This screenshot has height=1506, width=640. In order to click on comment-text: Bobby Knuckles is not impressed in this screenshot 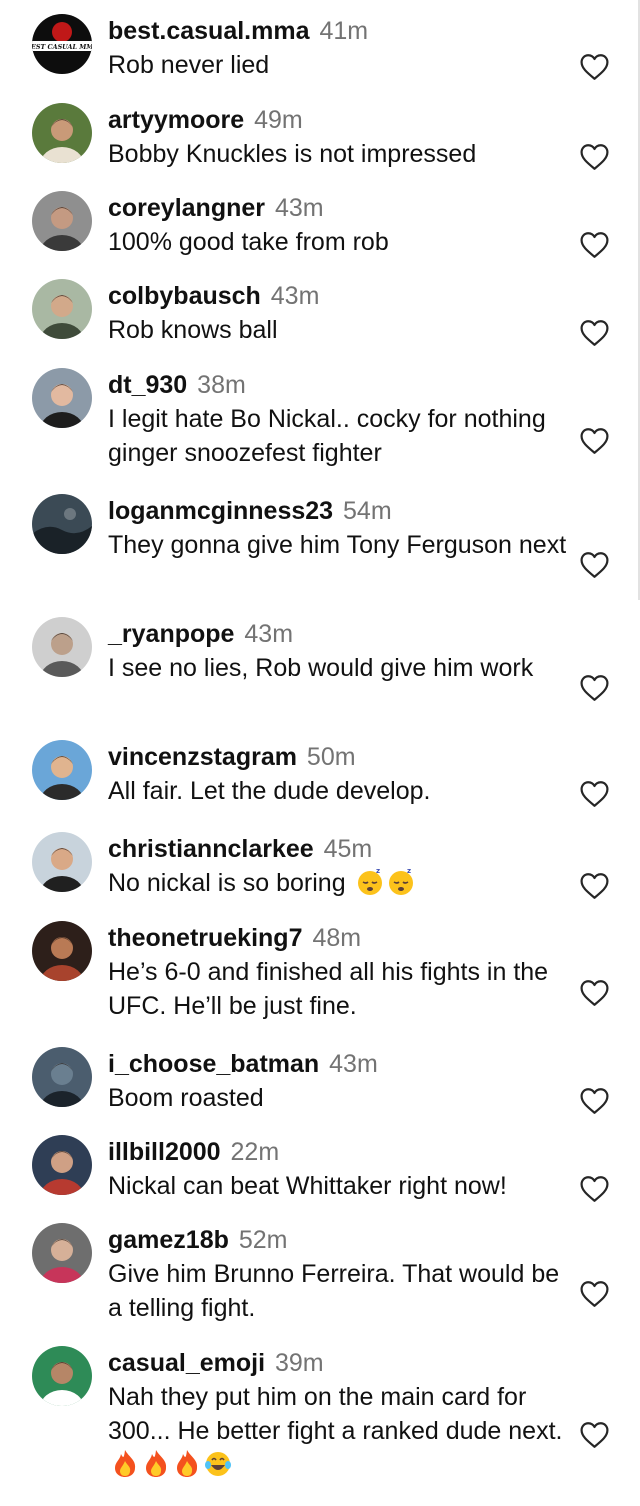, I will do `click(292, 154)`.